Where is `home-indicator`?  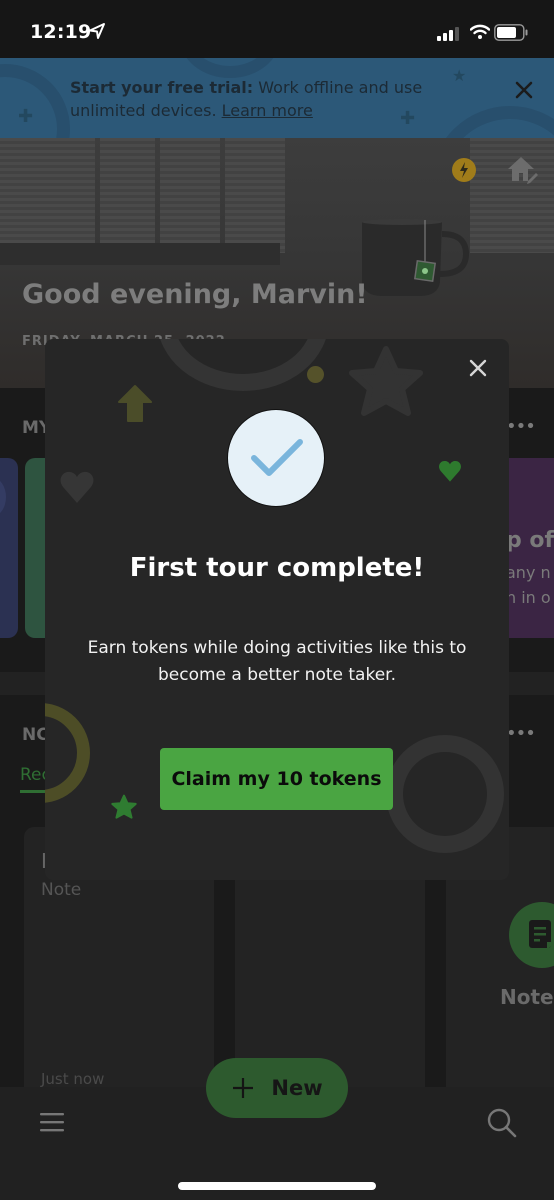
home-indicator is located at coordinates (277, 1186).